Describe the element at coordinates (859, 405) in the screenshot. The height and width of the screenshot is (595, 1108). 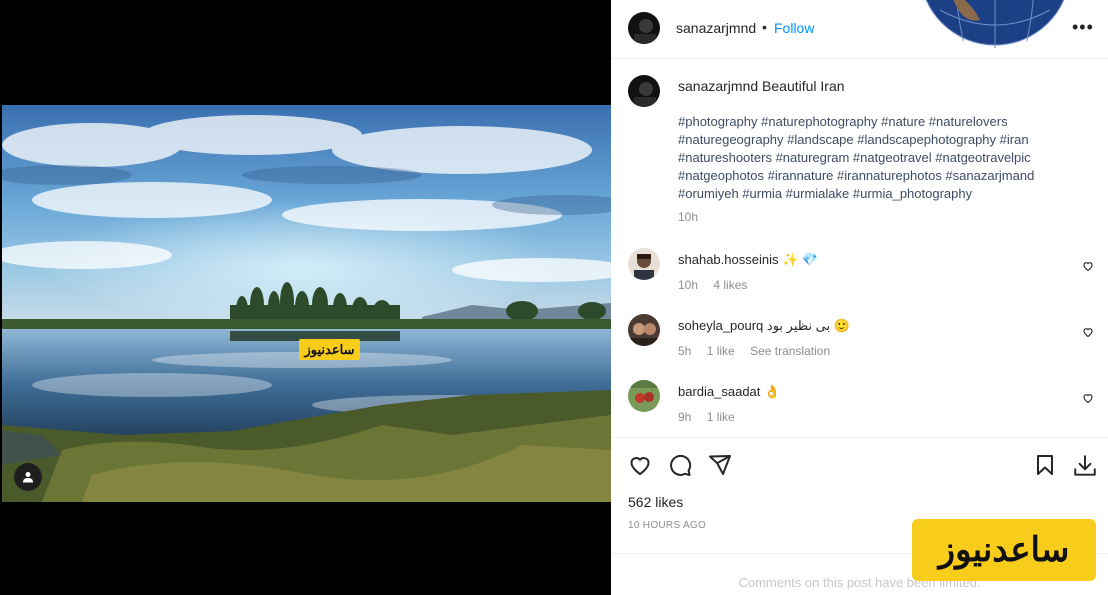
I see `comment-item: bardia_saadat 👌 9h 1 like` at that location.